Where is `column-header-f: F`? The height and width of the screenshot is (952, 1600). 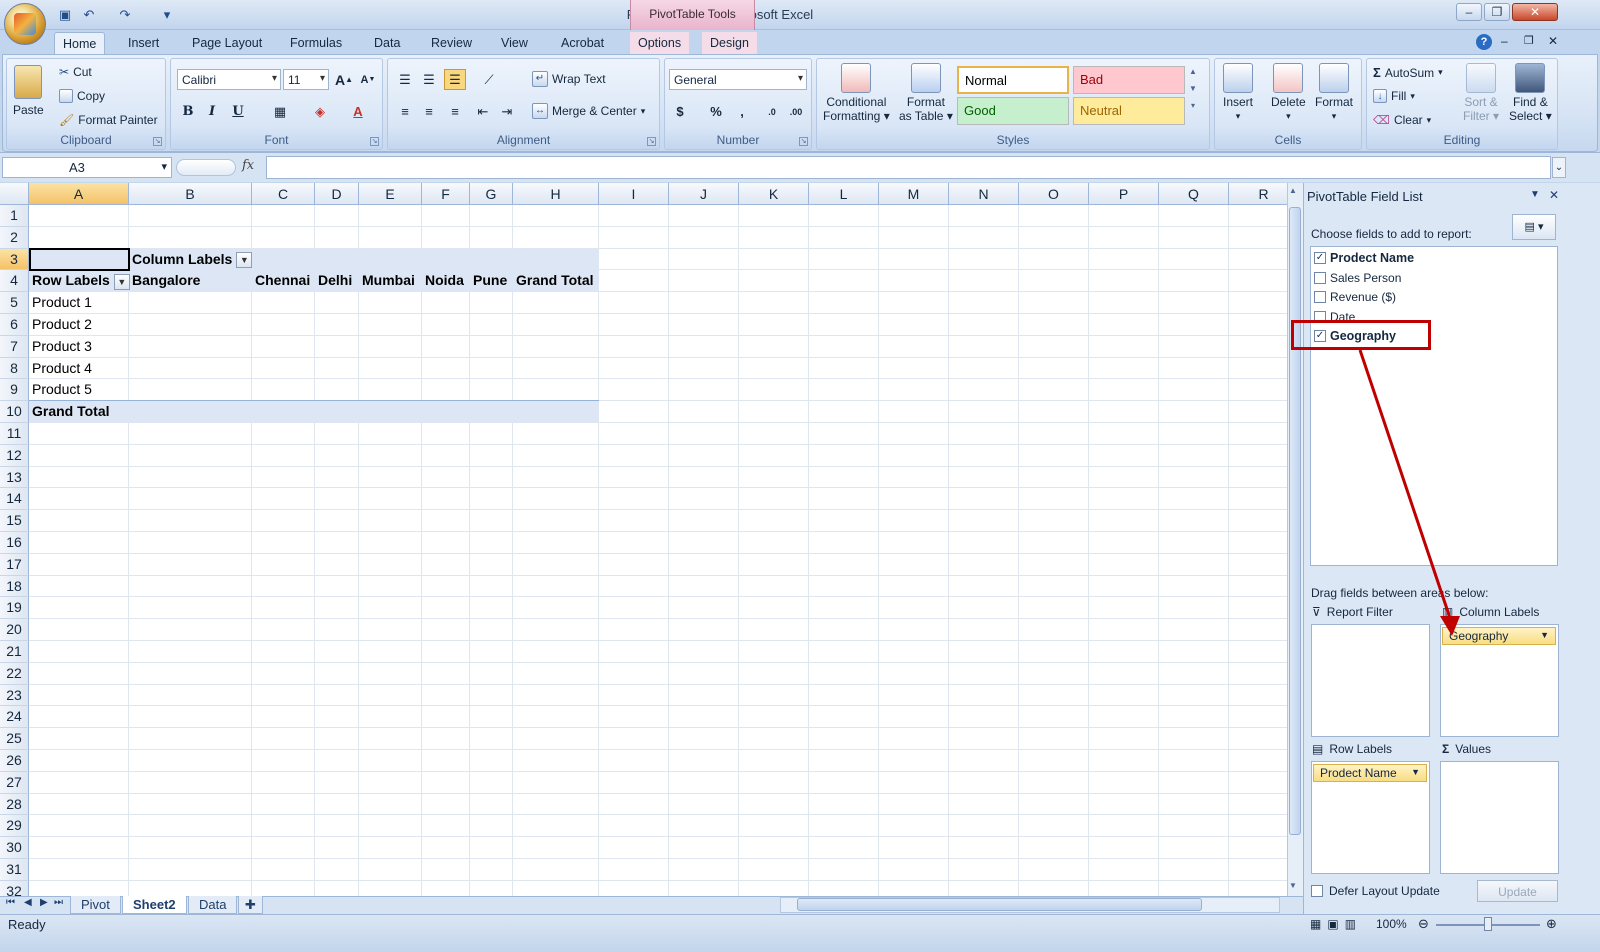 column-header-f: F is located at coordinates (446, 194).